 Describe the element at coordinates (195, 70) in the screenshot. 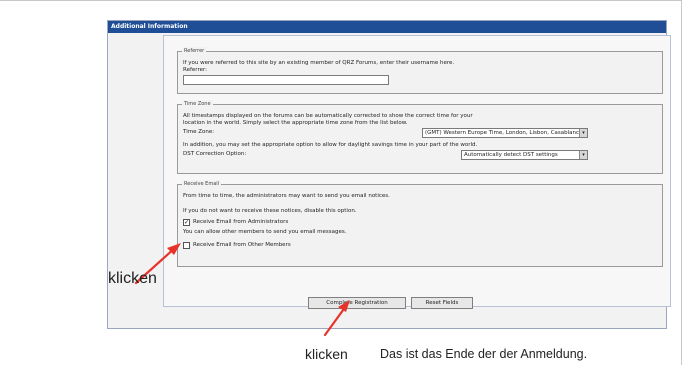

I see `referrer-label: Referrer:` at that location.